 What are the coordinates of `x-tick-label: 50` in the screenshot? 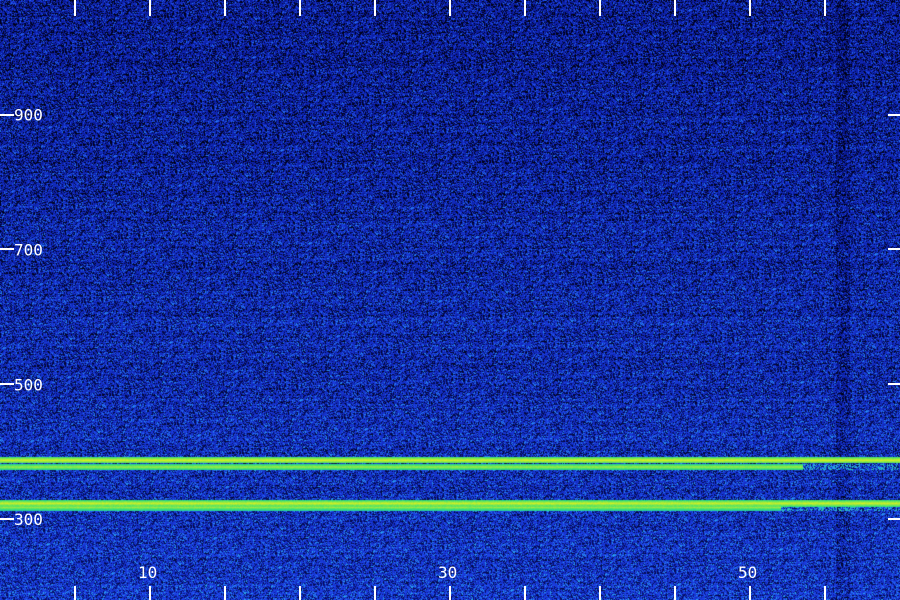 It's located at (747, 572).